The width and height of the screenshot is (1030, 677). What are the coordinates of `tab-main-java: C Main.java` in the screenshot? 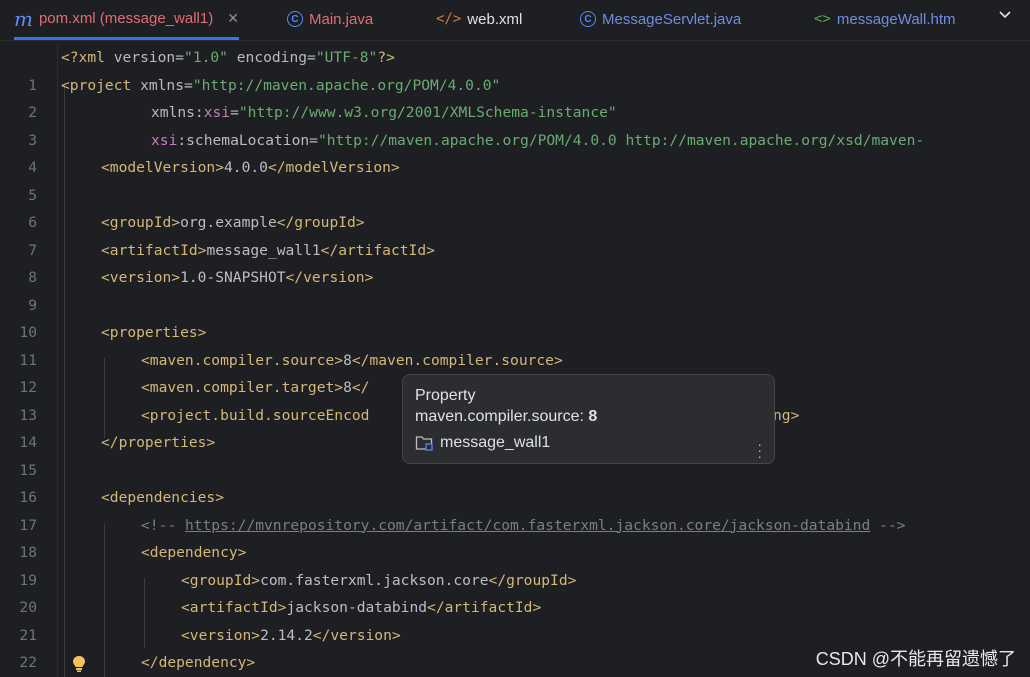 It's located at (330, 19).